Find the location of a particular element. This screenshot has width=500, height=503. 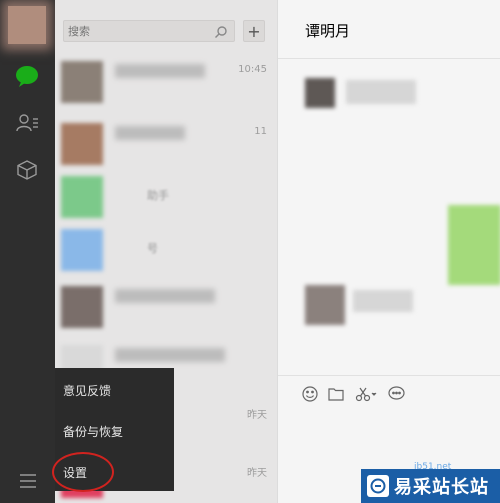

chat-snippet: 号 is located at coordinates (152, 248).